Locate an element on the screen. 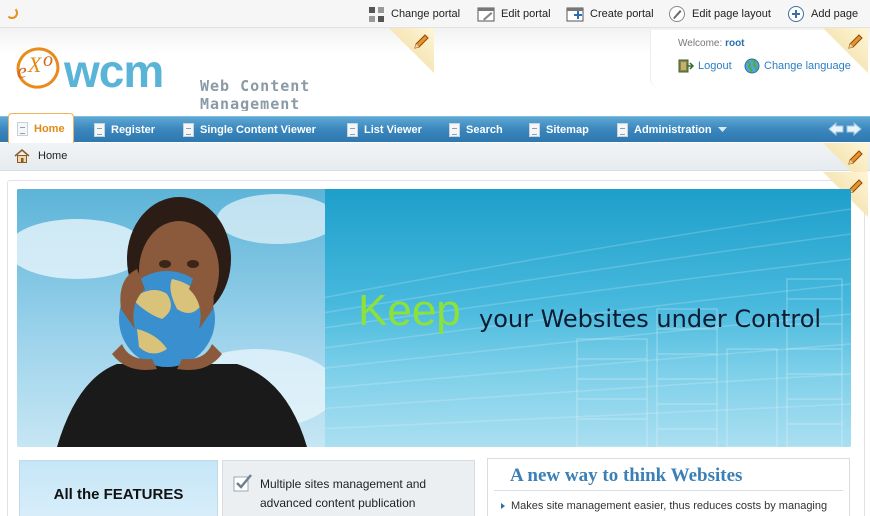  edit-layout-icon is located at coordinates (677, 14).